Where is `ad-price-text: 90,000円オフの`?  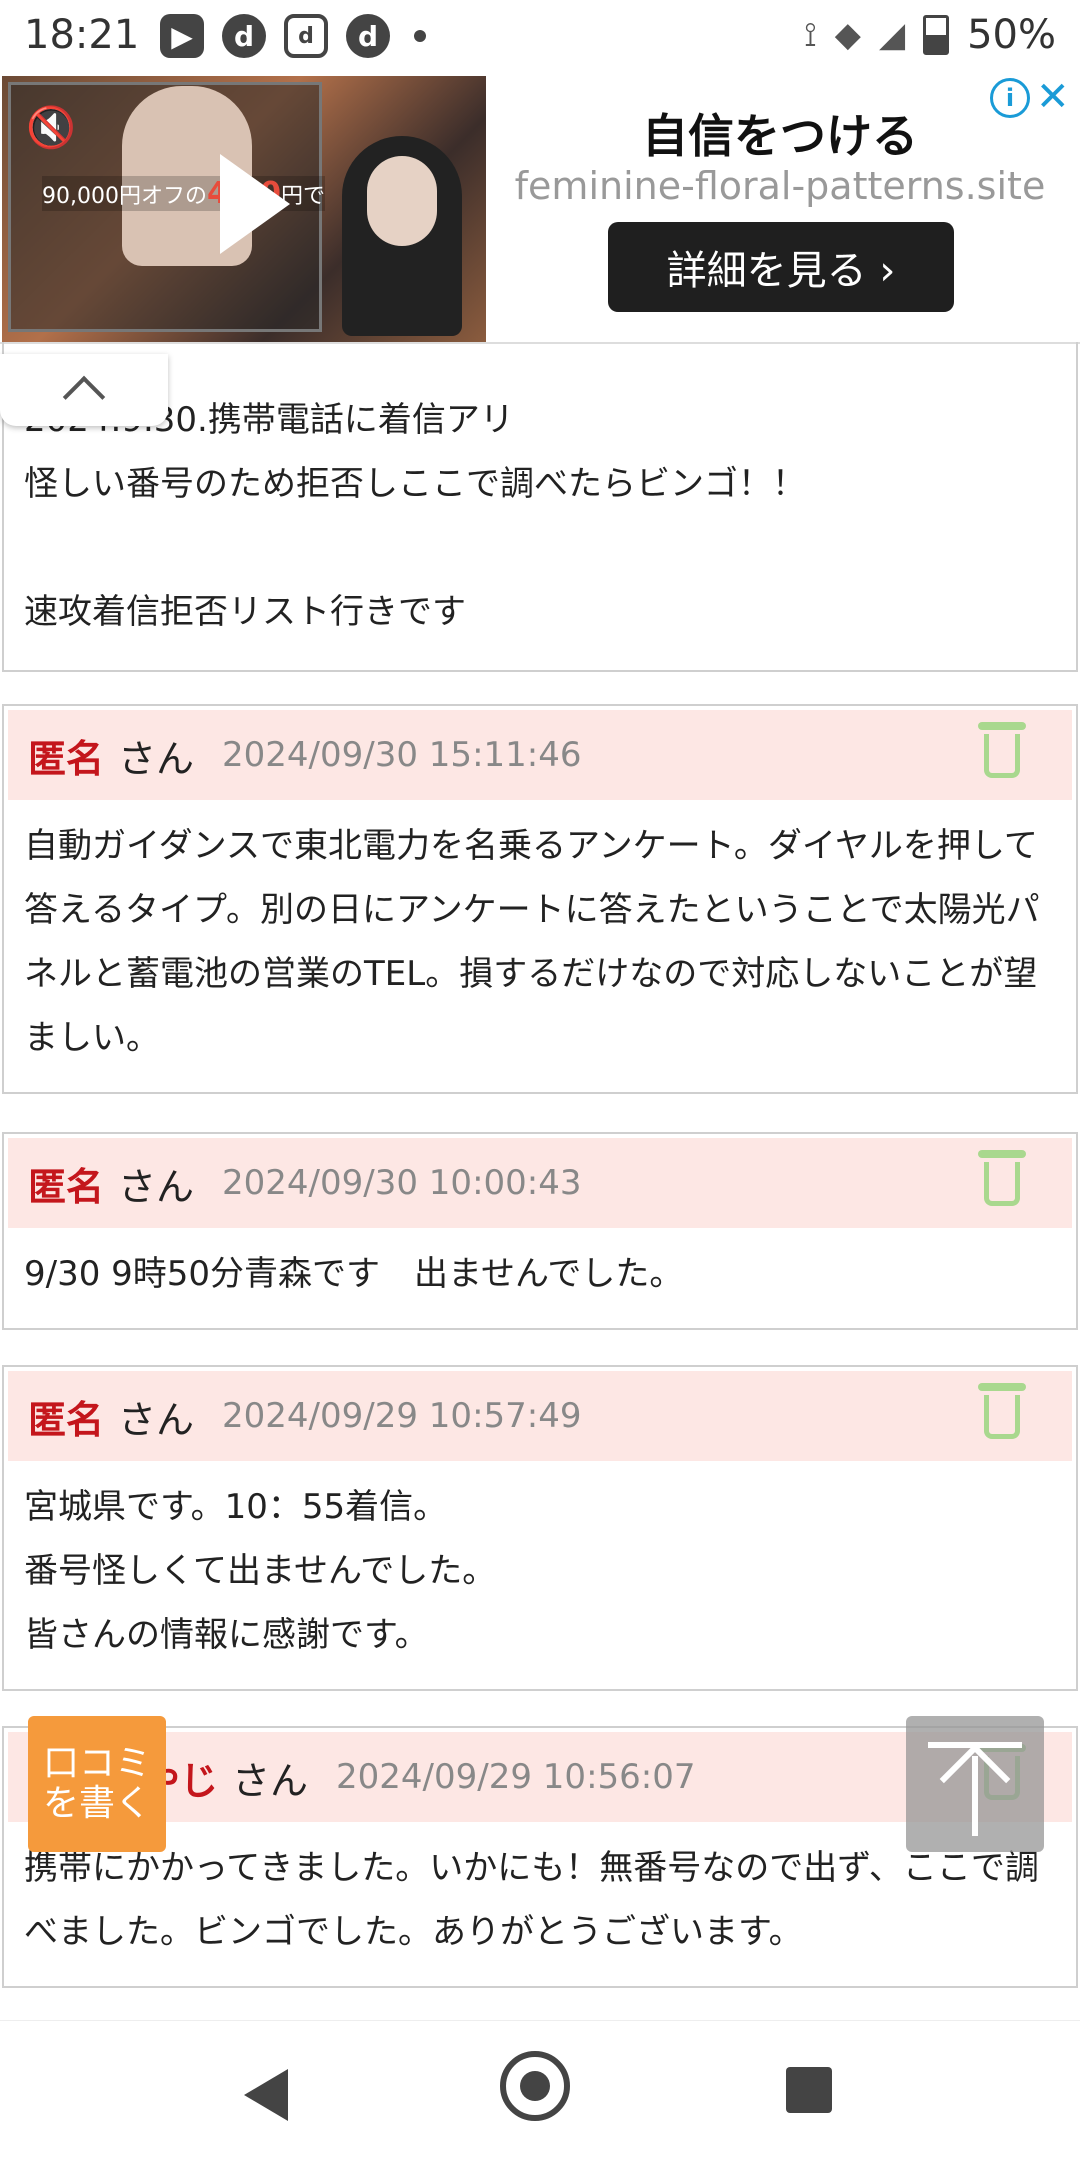
ad-price-text: 90,000円オフの is located at coordinates (124, 196).